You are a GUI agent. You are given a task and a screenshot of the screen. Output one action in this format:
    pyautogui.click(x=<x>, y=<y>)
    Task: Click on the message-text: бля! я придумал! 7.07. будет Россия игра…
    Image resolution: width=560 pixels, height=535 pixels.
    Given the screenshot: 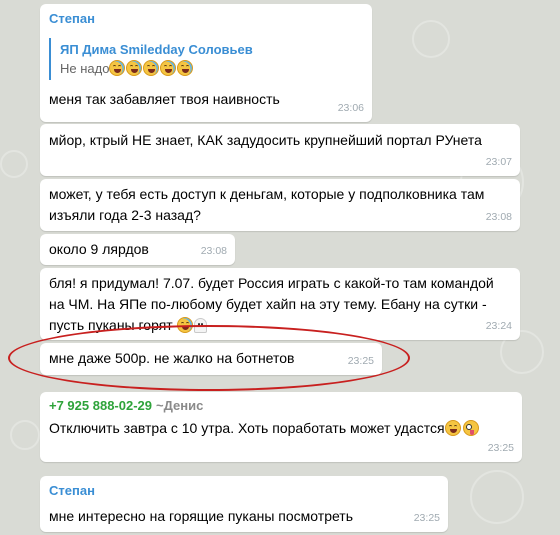 What is the action you would take?
    pyautogui.click(x=280, y=302)
    